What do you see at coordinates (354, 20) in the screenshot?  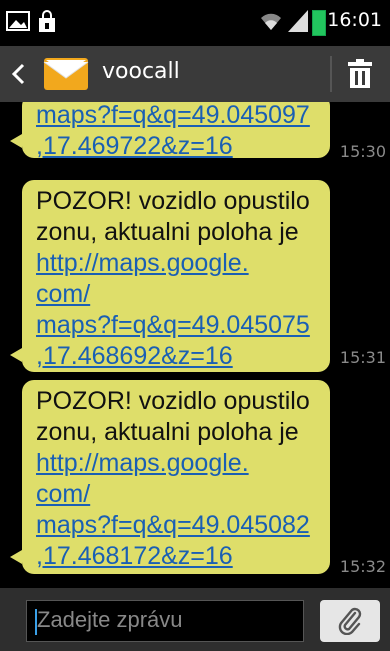 I see `status-time: 16:01` at bounding box center [354, 20].